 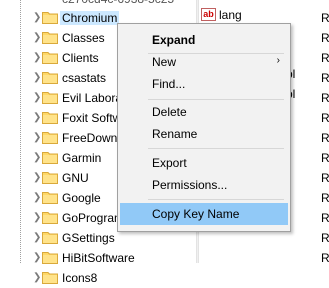 I want to click on menu-item-label: New, so click(x=164, y=62).